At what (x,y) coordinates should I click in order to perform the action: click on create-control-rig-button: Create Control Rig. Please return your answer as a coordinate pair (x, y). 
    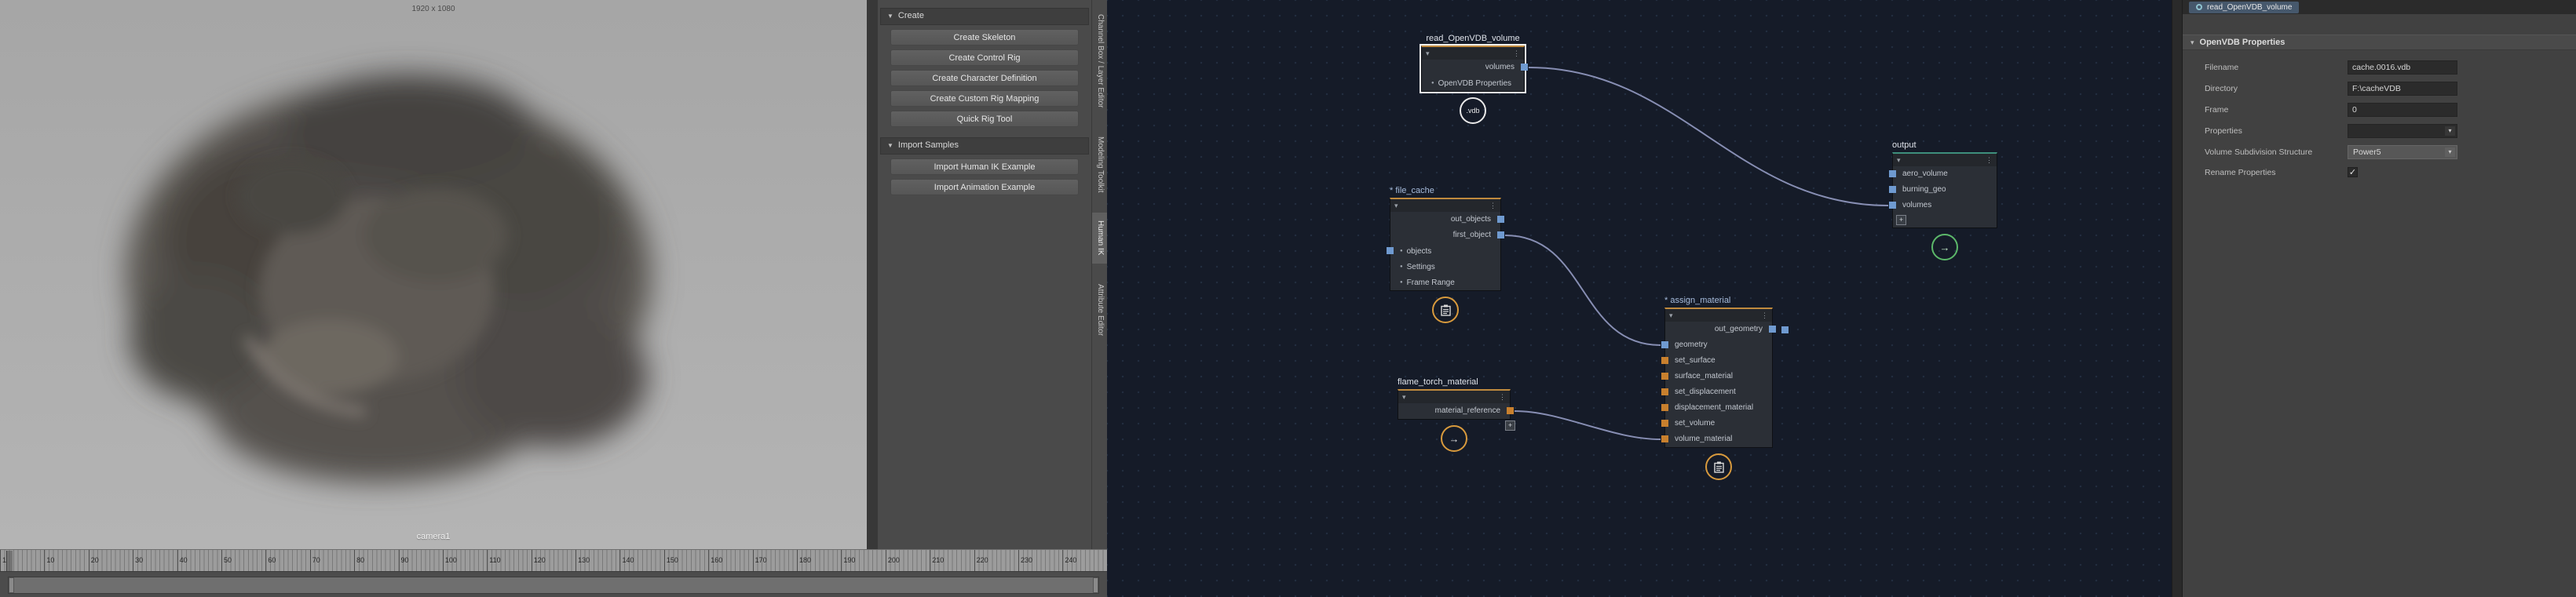
    Looking at the image, I should click on (984, 57).